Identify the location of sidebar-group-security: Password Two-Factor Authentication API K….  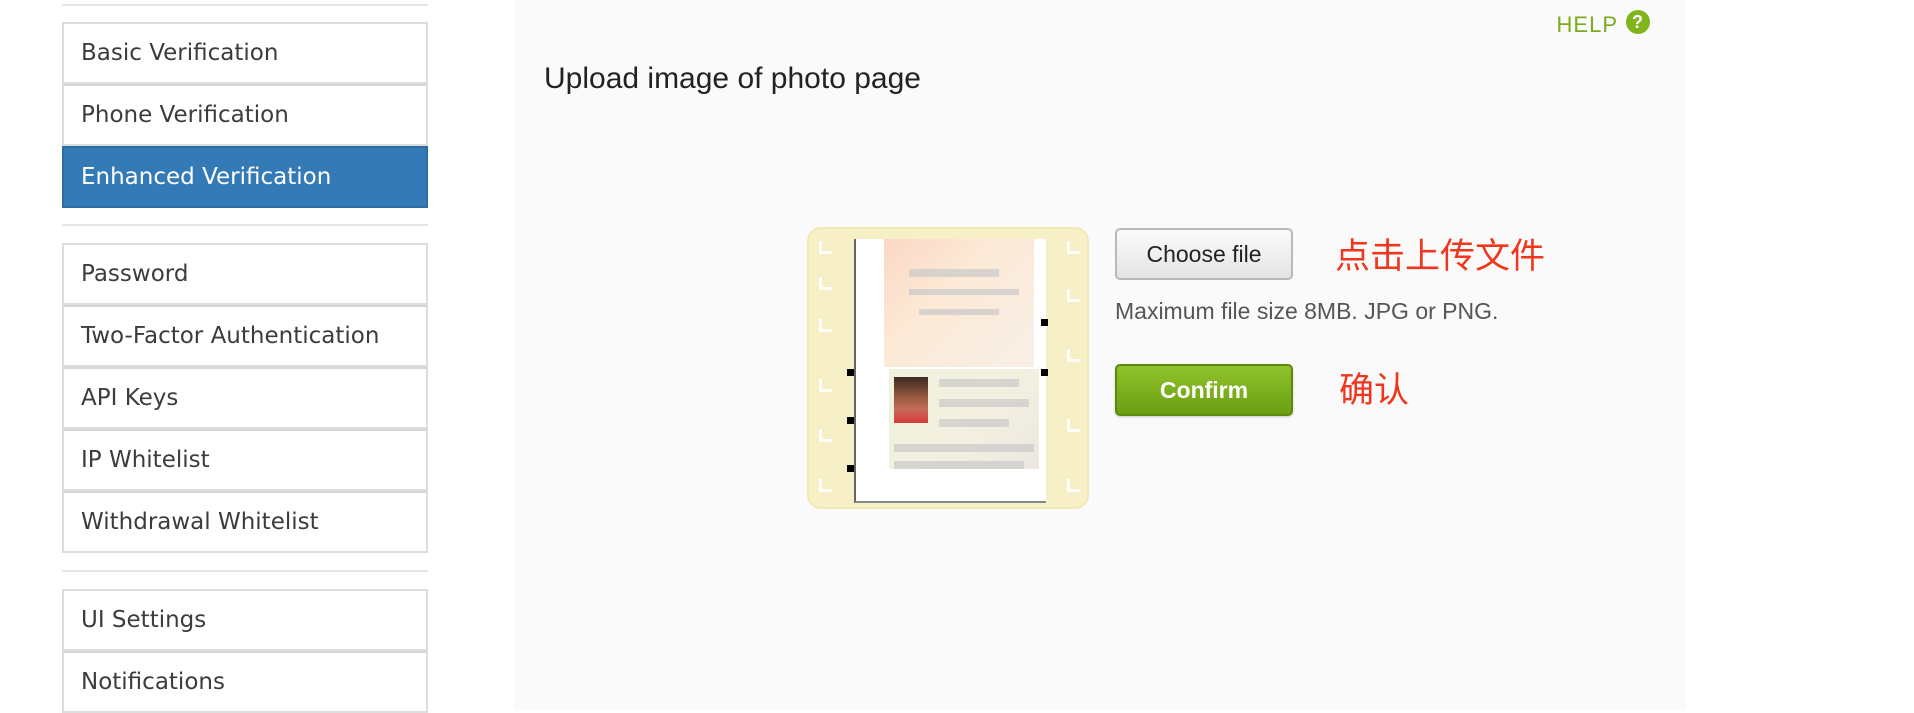
(245, 398).